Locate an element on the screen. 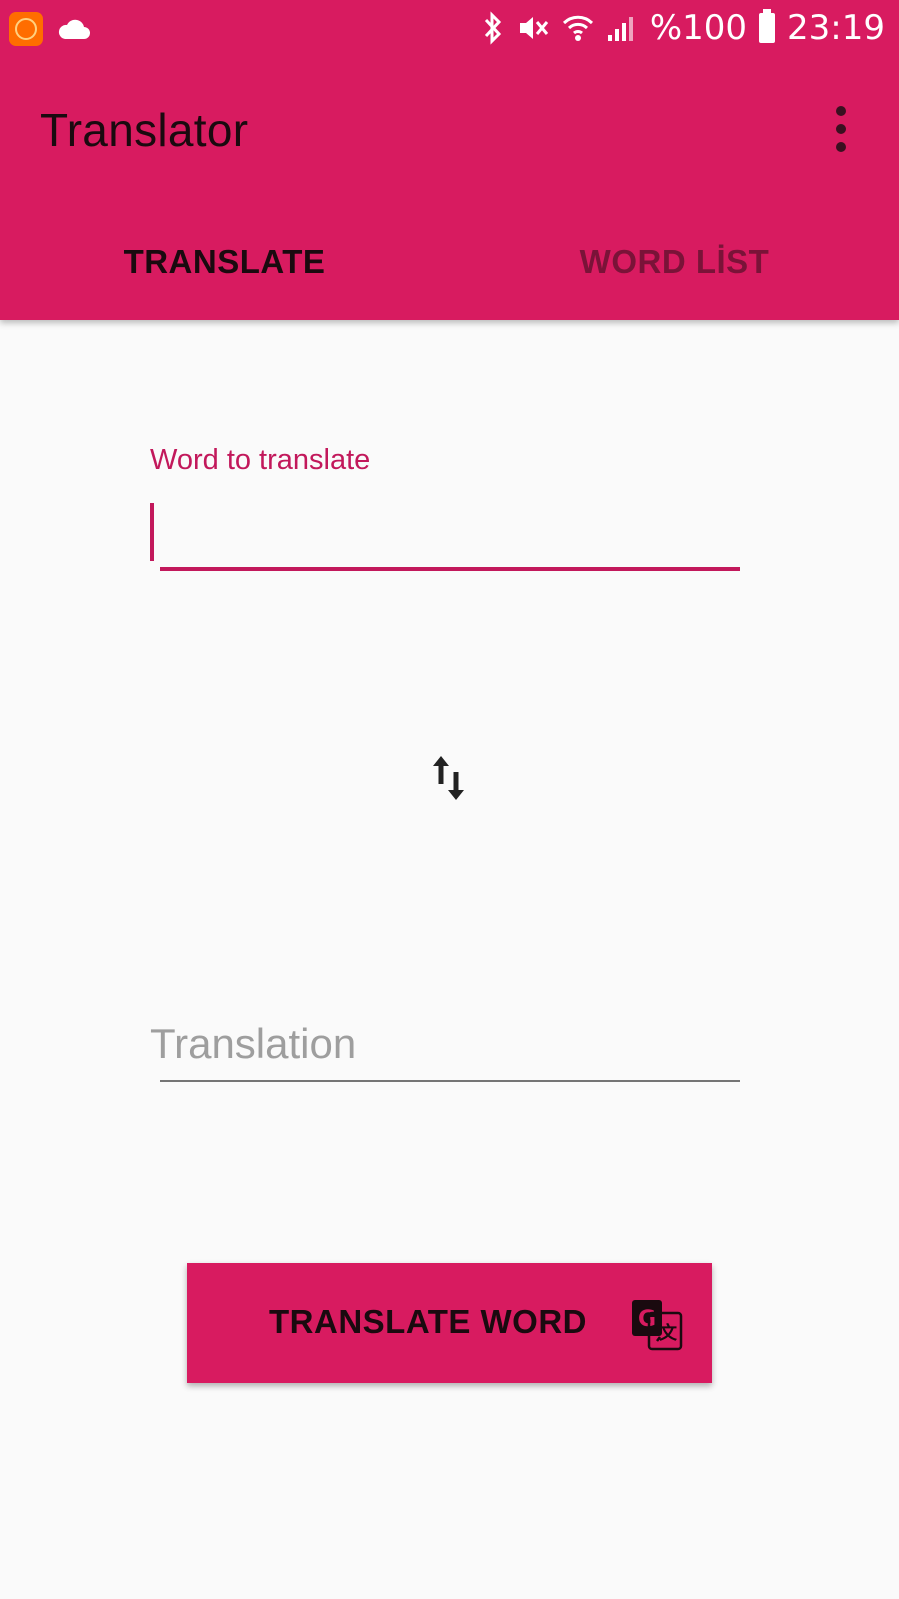 The image size is (899, 1599). tab-word-list: WORD LİST is located at coordinates (674, 262).